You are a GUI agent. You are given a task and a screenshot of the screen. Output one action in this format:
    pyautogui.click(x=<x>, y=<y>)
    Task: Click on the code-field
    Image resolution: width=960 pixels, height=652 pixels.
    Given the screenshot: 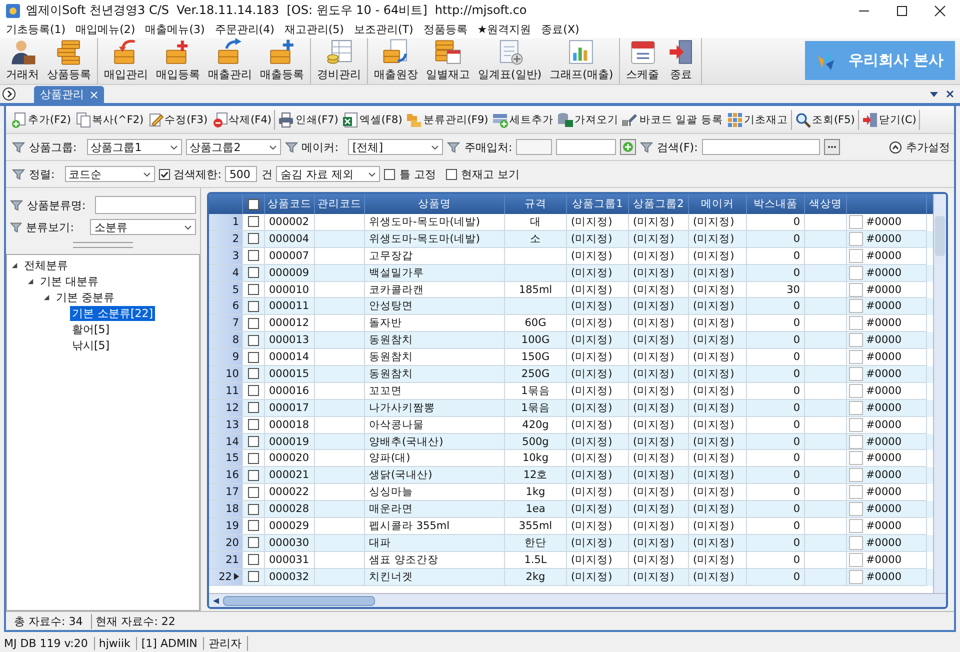 What is the action you would take?
    pyautogui.click(x=534, y=147)
    